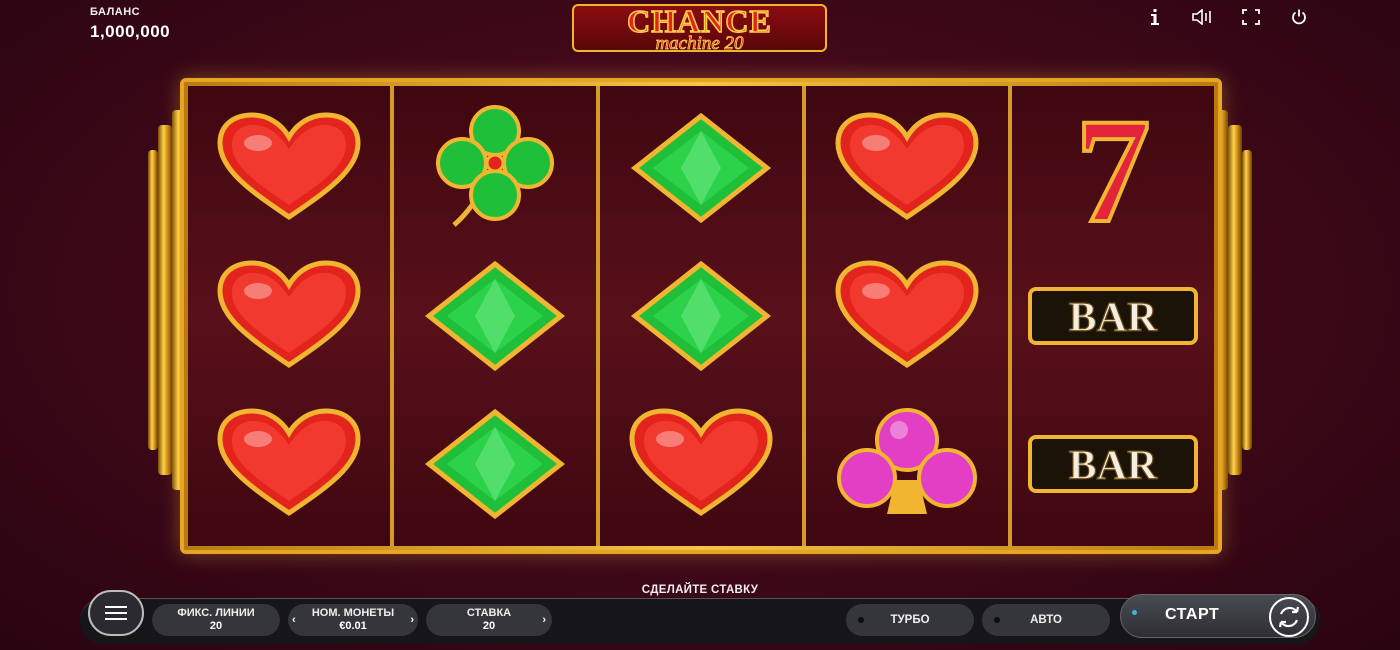 This screenshot has height=650, width=1400. What do you see at coordinates (544, 620) in the screenshot?
I see `bet-increase-icon: ›` at bounding box center [544, 620].